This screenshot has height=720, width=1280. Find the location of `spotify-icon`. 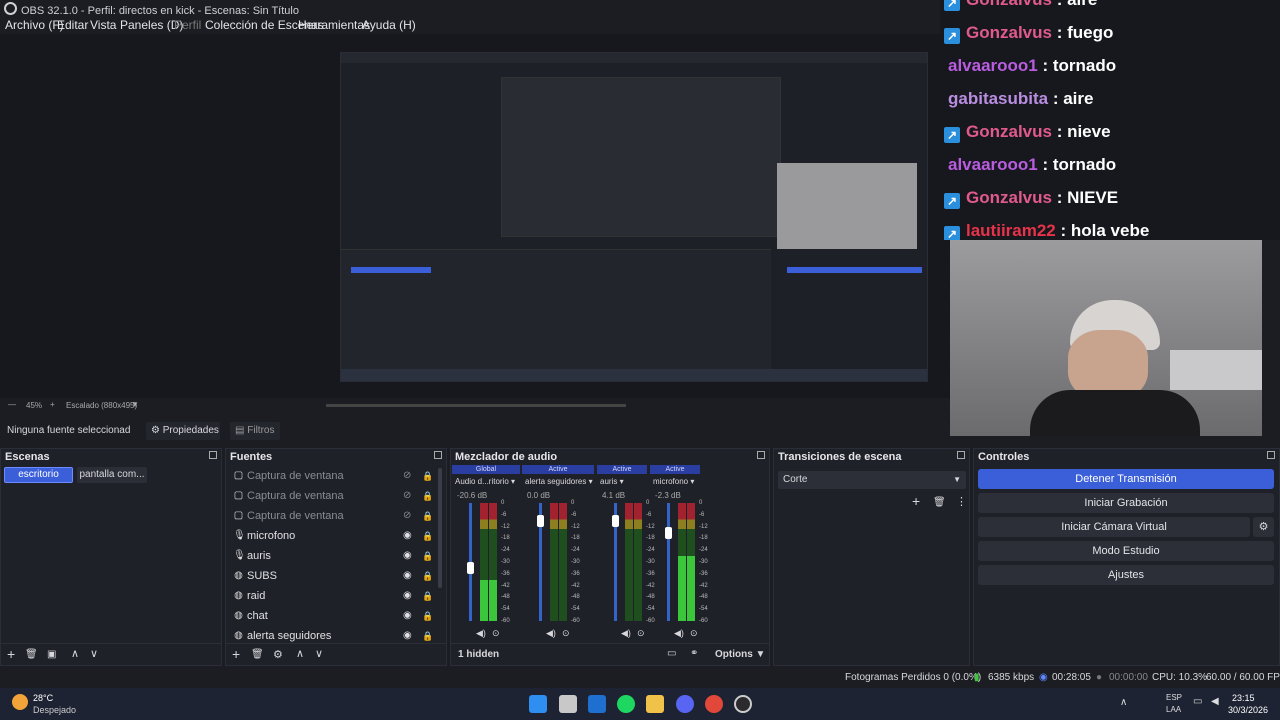

spotify-icon is located at coordinates (626, 704).